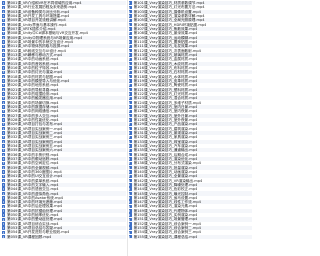 Image resolution: width=320 pixels, height=256 pixels. I want to click on column-divider, so click(127, 128).